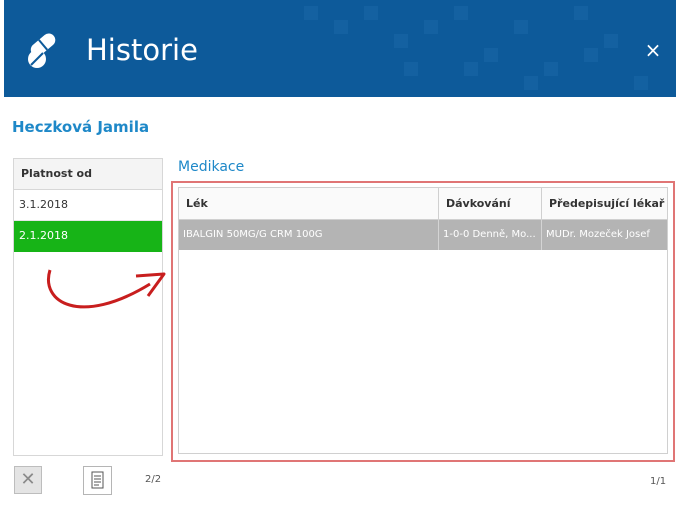 The image size is (680, 507). What do you see at coordinates (211, 167) in the screenshot?
I see `medication-title: Medikace` at bounding box center [211, 167].